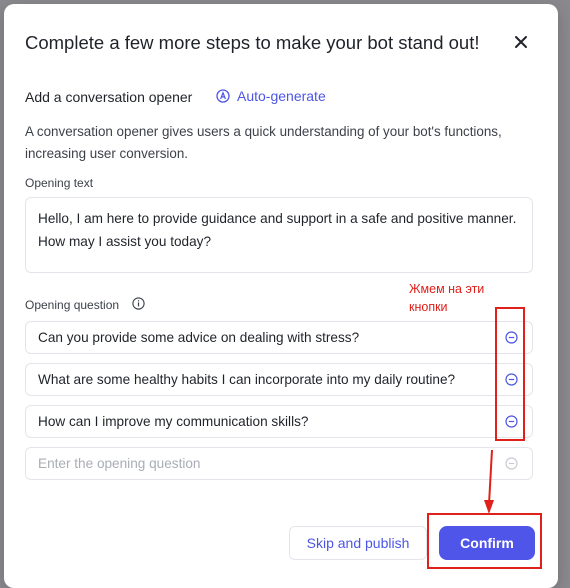 The width and height of the screenshot is (570, 588). What do you see at coordinates (484, 541) in the screenshot?
I see `annotation-highlight-confirm` at bounding box center [484, 541].